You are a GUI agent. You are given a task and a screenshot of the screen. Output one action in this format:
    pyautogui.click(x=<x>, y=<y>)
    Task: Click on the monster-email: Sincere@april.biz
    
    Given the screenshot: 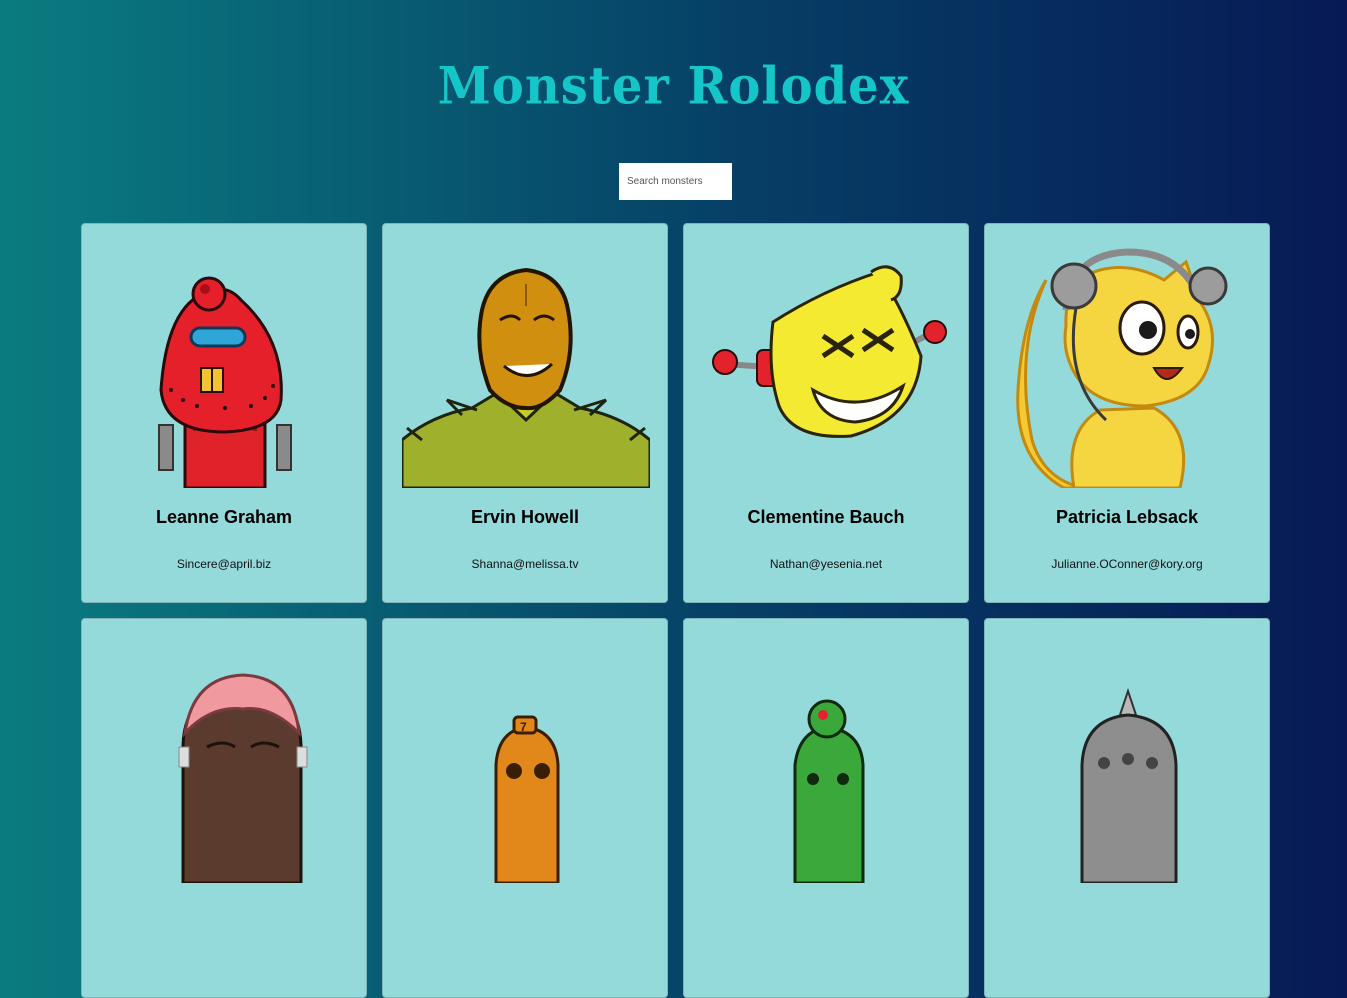 What is the action you would take?
    pyautogui.click(x=224, y=564)
    